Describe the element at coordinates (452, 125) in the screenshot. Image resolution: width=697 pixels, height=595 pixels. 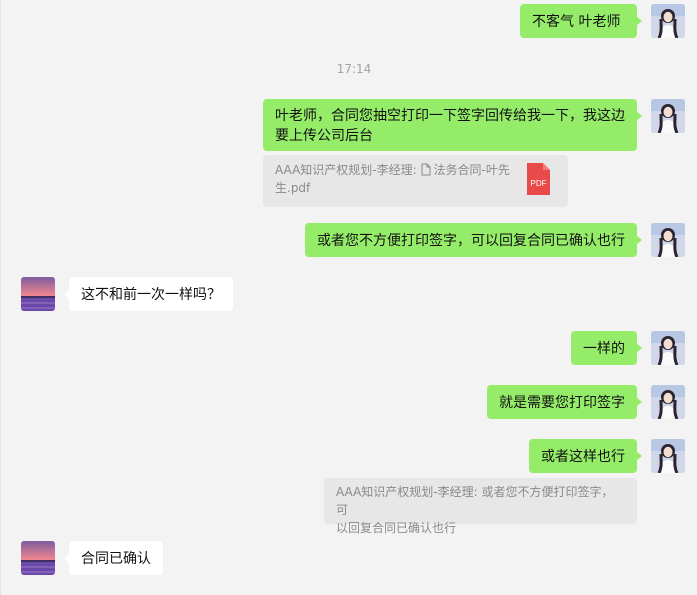
I see `sent-message-bubble: 叶老师，合同您抽空打印一下签字回传给我一下，我这边 要上传公司后台` at that location.